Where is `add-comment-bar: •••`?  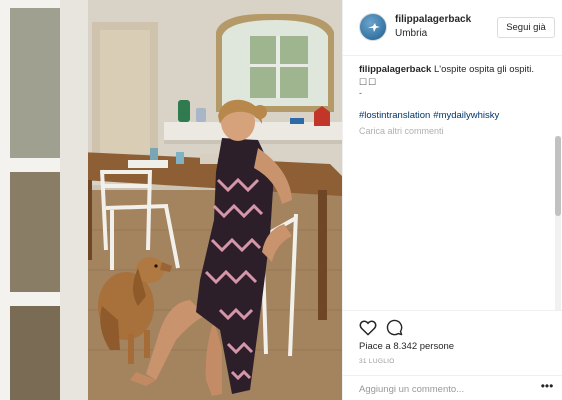 add-comment-bar: ••• is located at coordinates (452, 387).